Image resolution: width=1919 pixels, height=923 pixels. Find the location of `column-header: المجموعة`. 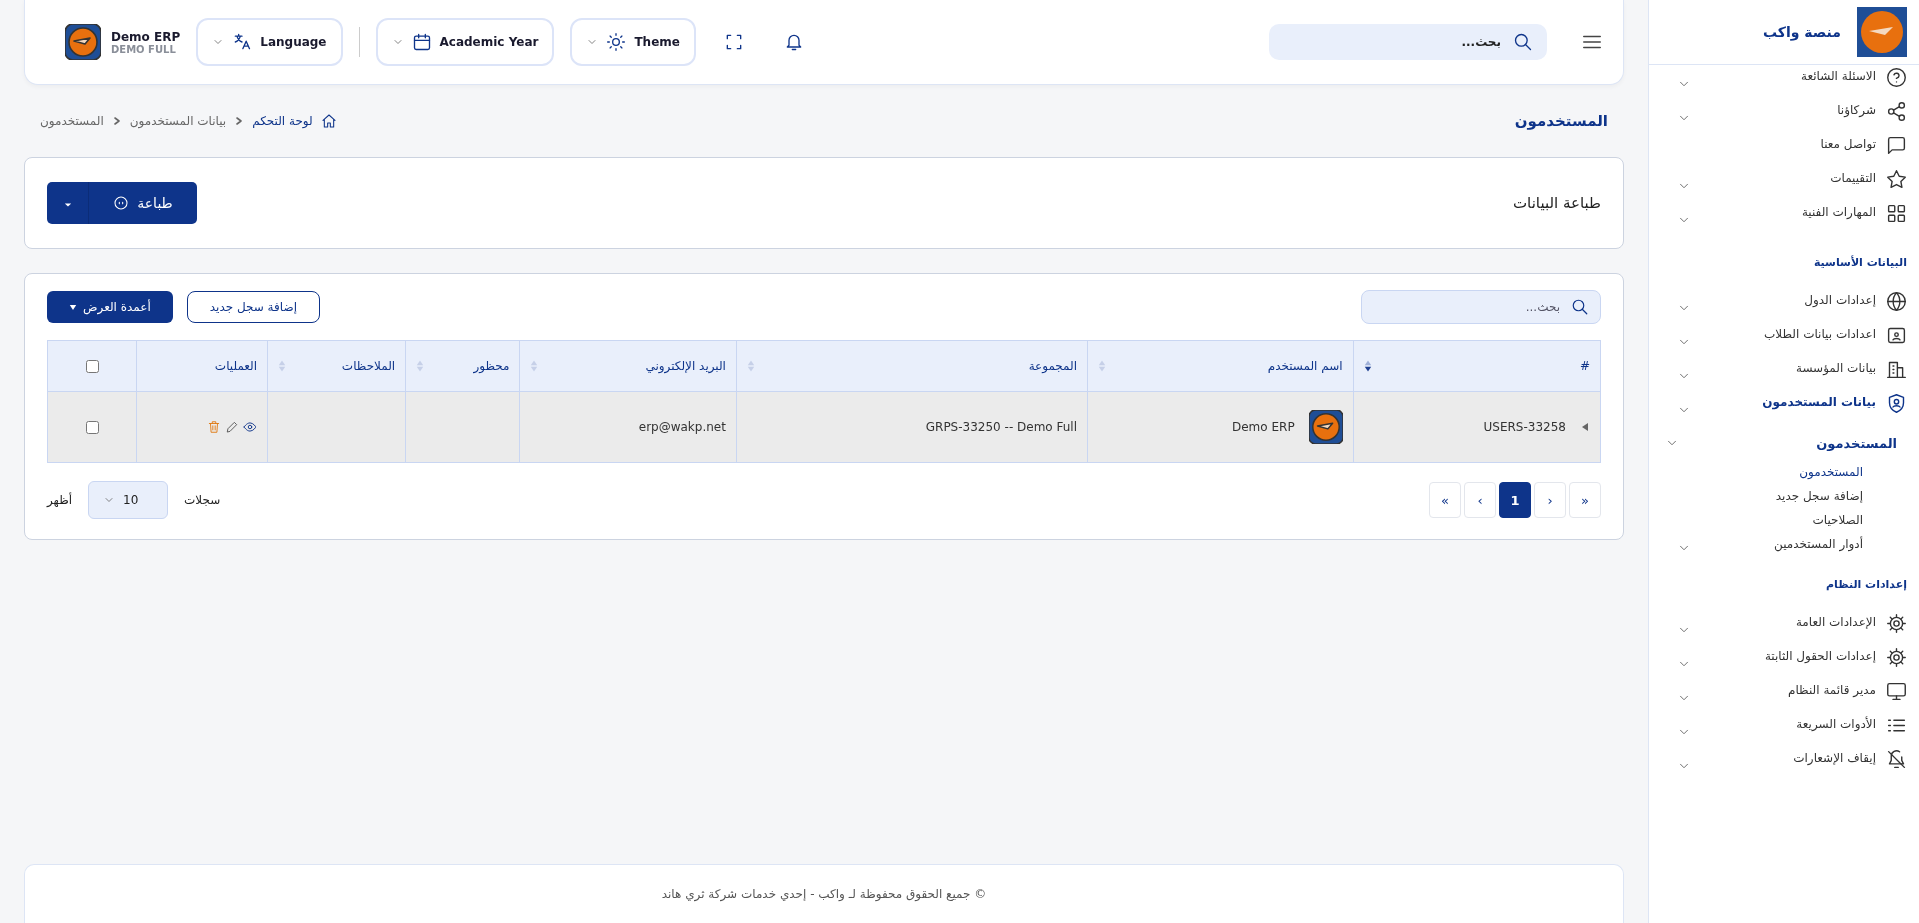

column-header: المجموعة is located at coordinates (912, 366).